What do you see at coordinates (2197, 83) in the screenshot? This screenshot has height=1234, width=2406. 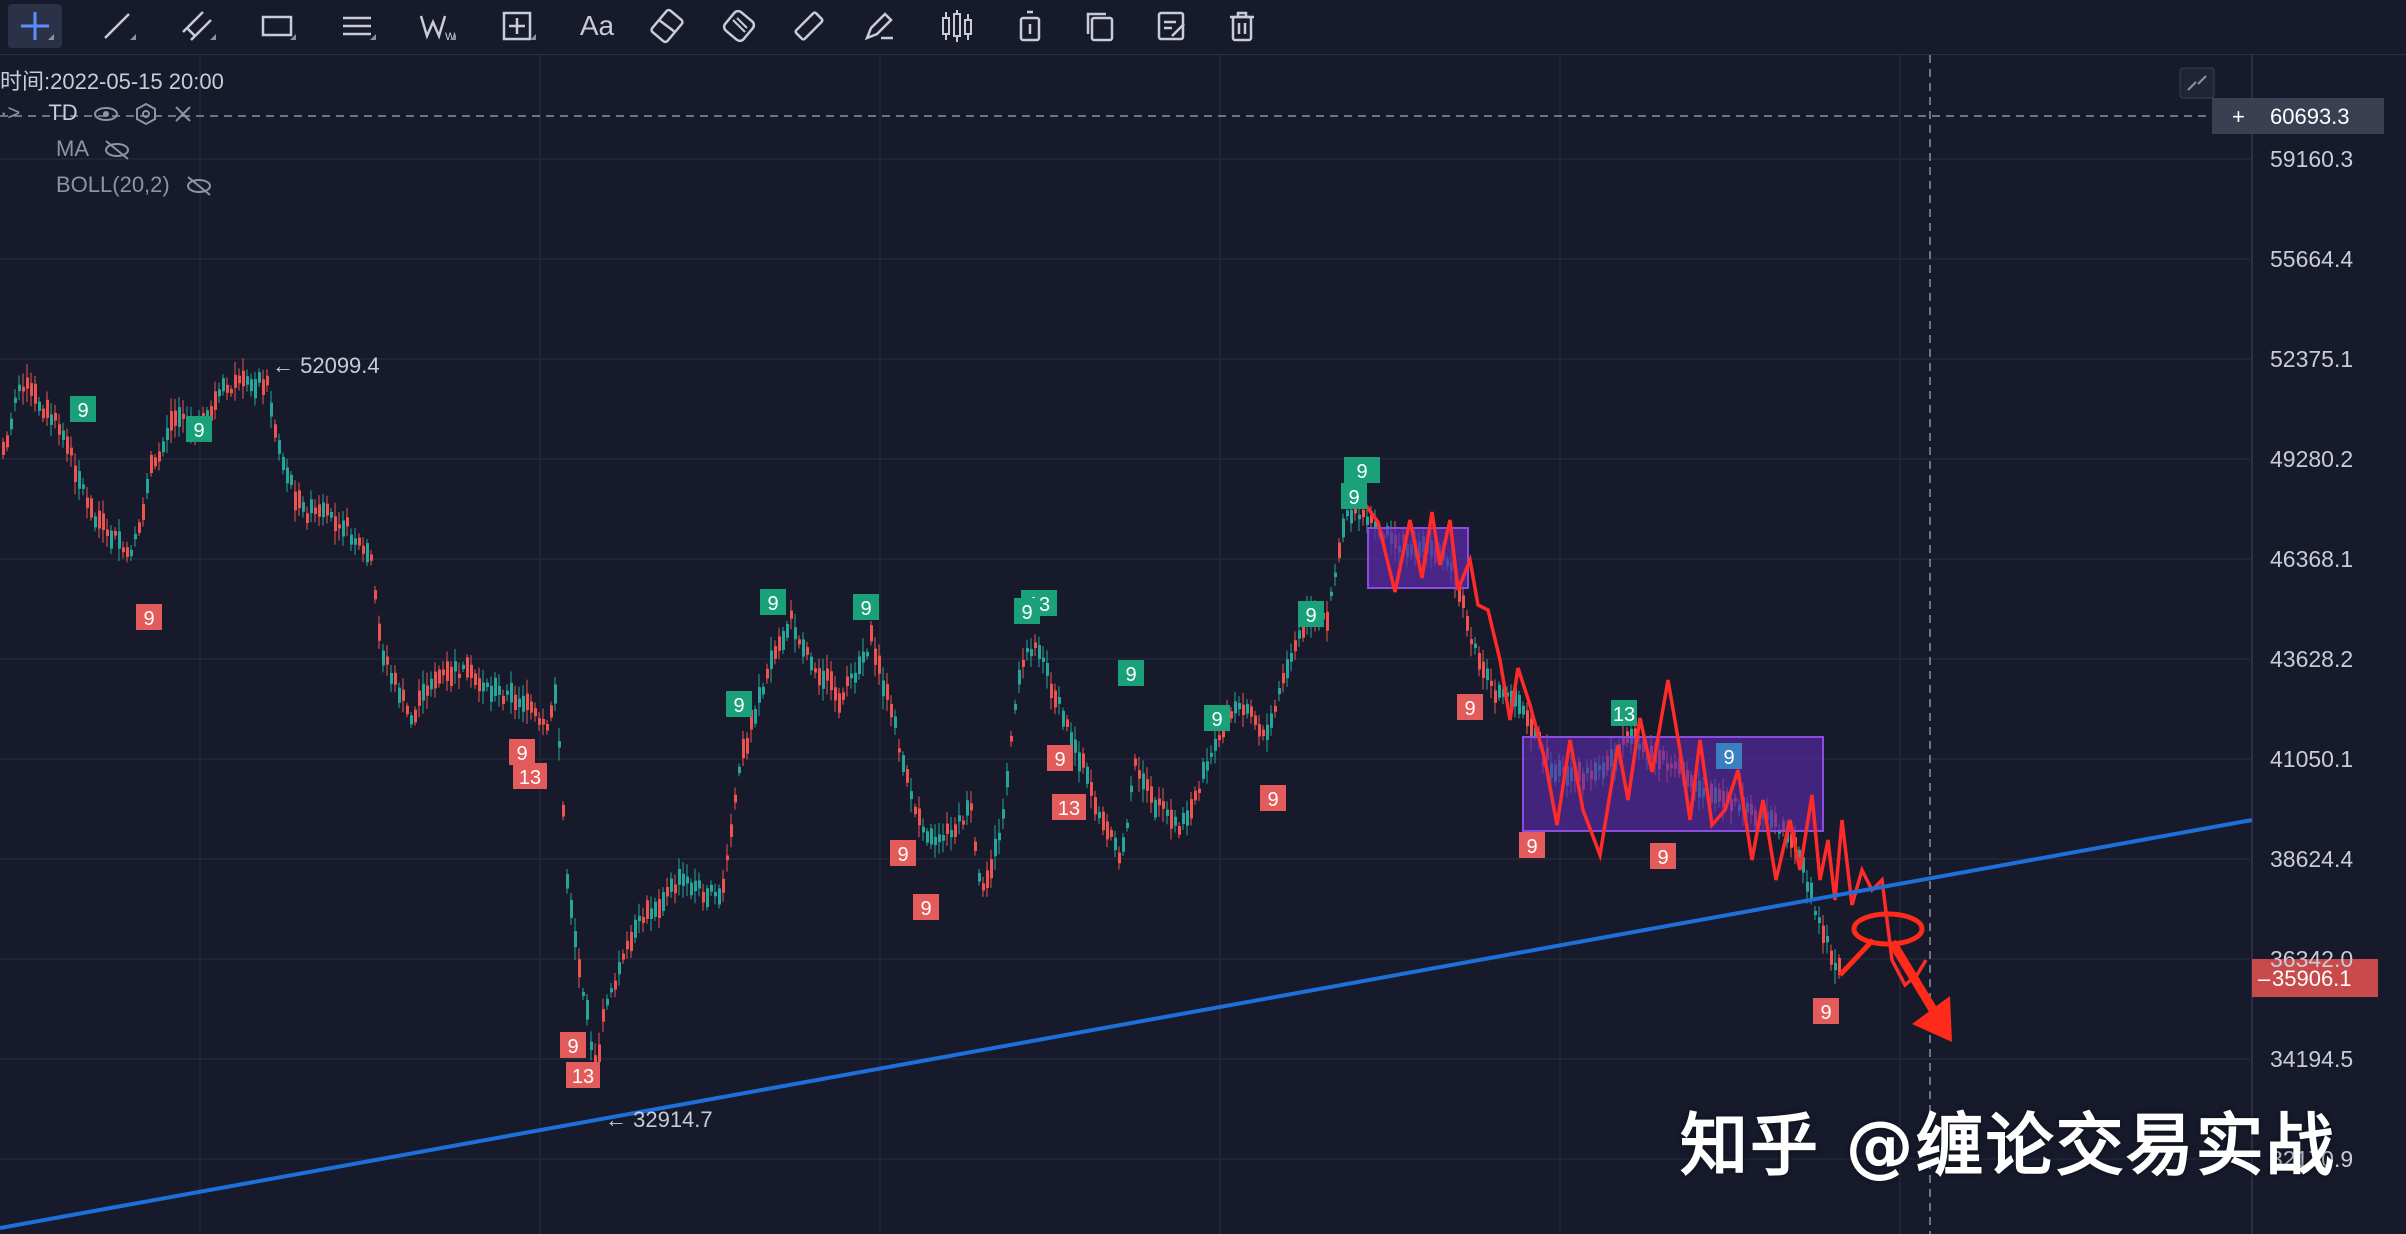 I see `fullscreen-icon` at bounding box center [2197, 83].